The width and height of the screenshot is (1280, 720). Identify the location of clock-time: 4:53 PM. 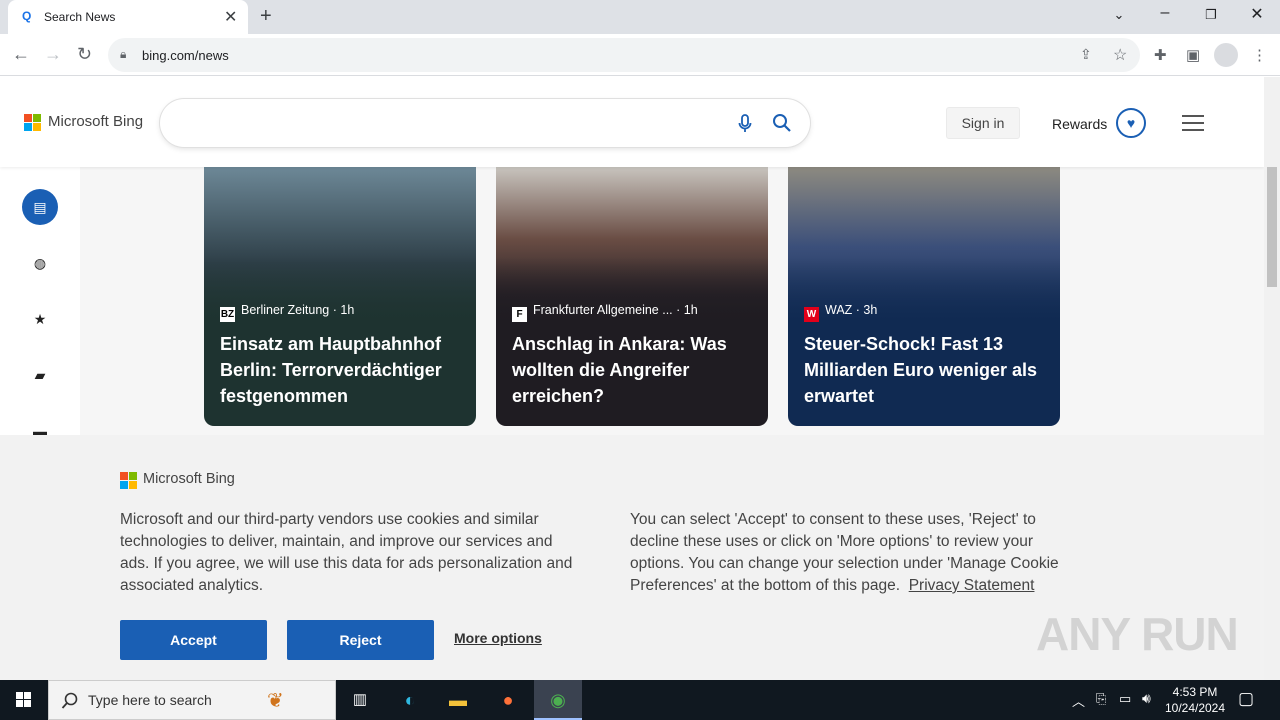
(1195, 692).